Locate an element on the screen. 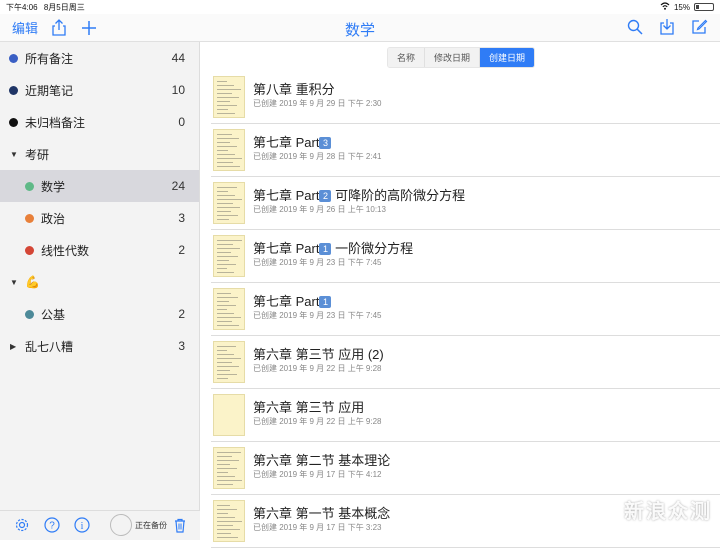  note-title: 第六章 第一节 基本概念 is located at coordinates (321, 512).